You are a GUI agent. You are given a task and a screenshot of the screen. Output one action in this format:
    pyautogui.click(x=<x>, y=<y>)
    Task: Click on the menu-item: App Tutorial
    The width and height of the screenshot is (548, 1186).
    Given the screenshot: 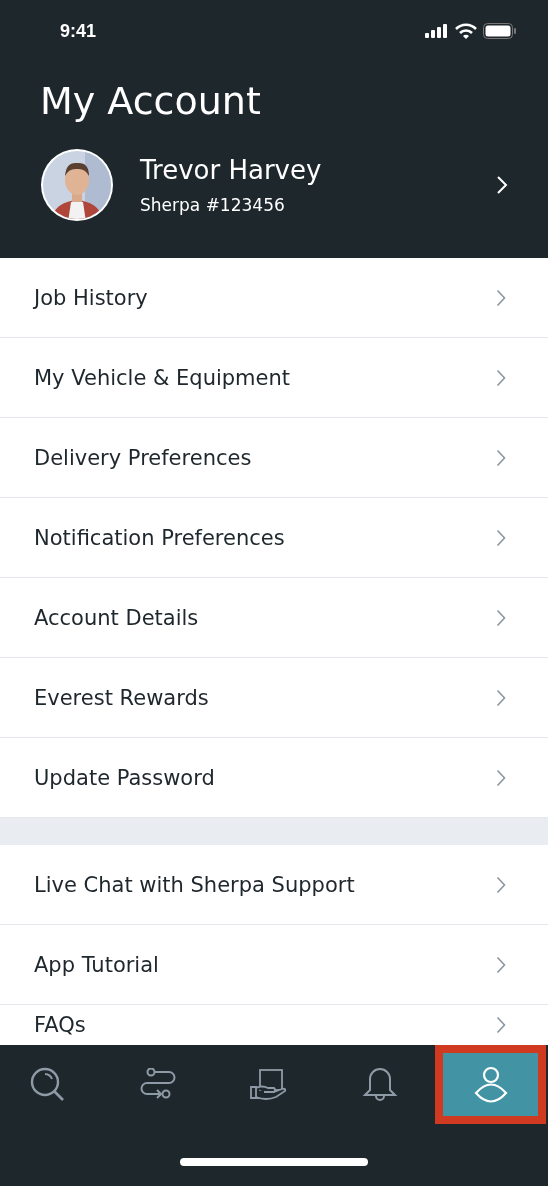 What is the action you would take?
    pyautogui.click(x=274, y=965)
    